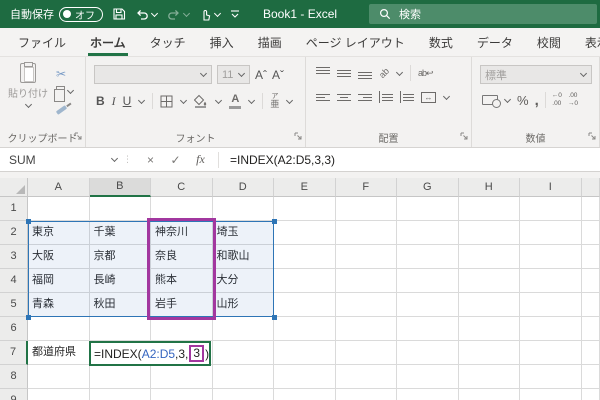 This screenshot has width=600, height=400. Describe the element at coordinates (243, 209) in the screenshot. I see `cell-d1` at that location.